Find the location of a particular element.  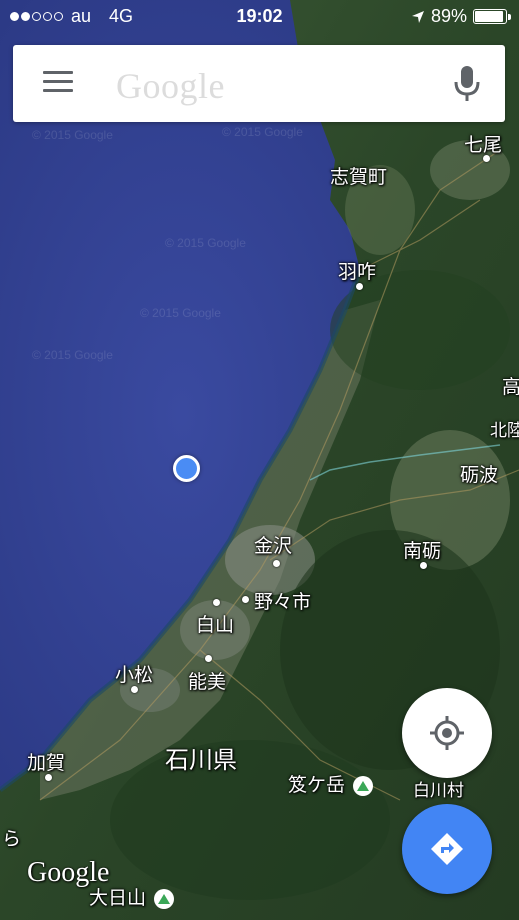

place-label: 白山 is located at coordinates (215, 623).